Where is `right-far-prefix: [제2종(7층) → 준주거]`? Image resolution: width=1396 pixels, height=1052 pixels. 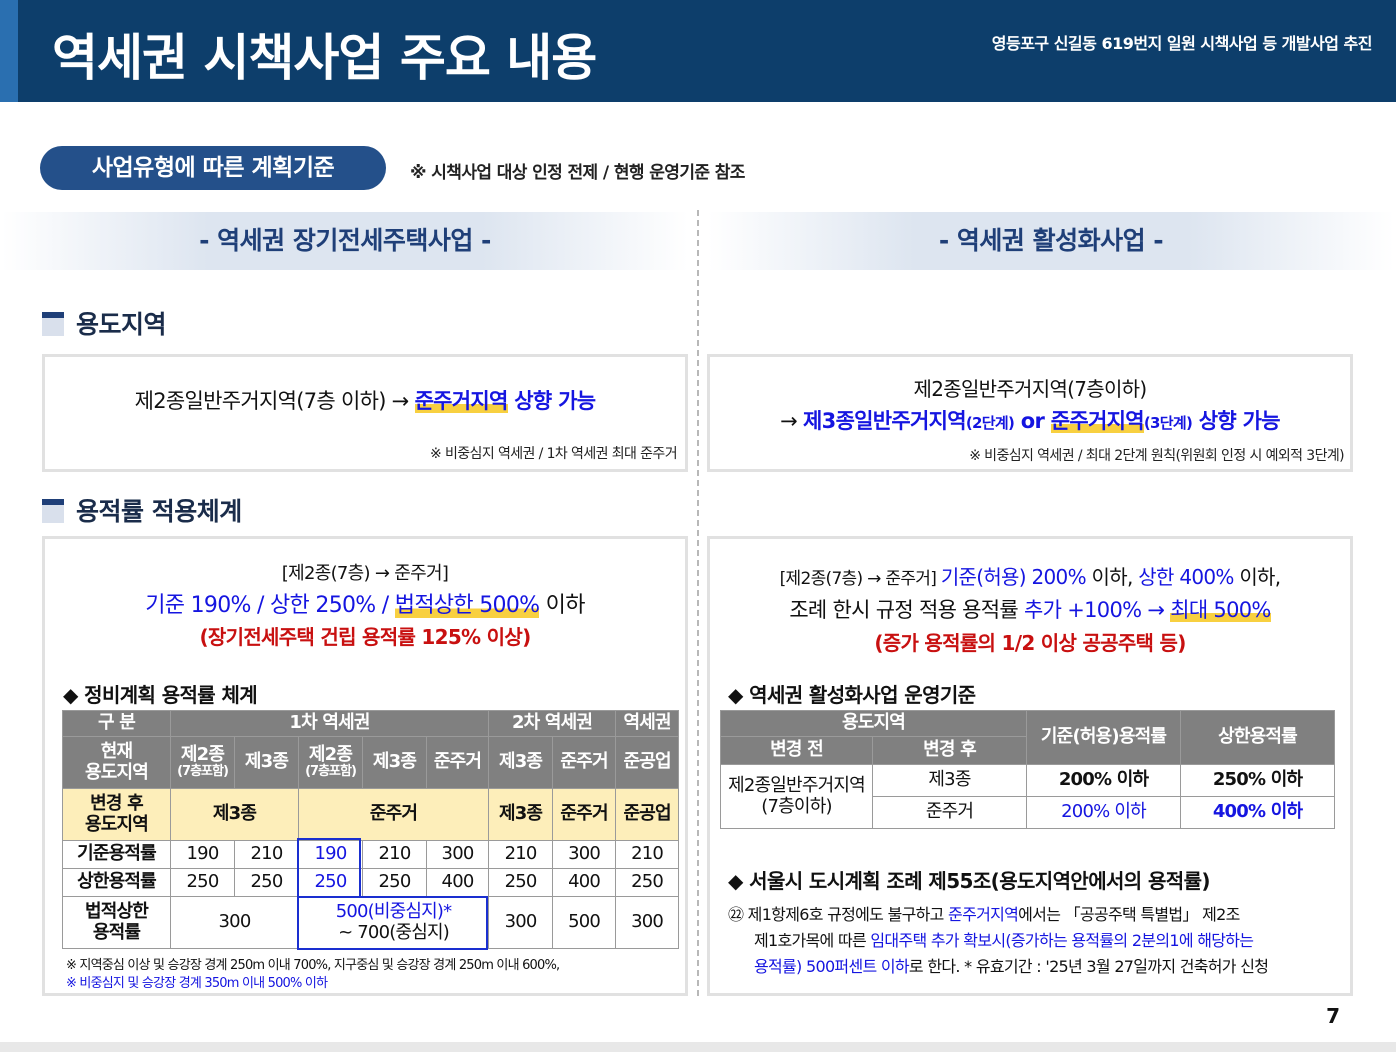
right-far-prefix: [제2종(7층) → 준주거] is located at coordinates (860, 579).